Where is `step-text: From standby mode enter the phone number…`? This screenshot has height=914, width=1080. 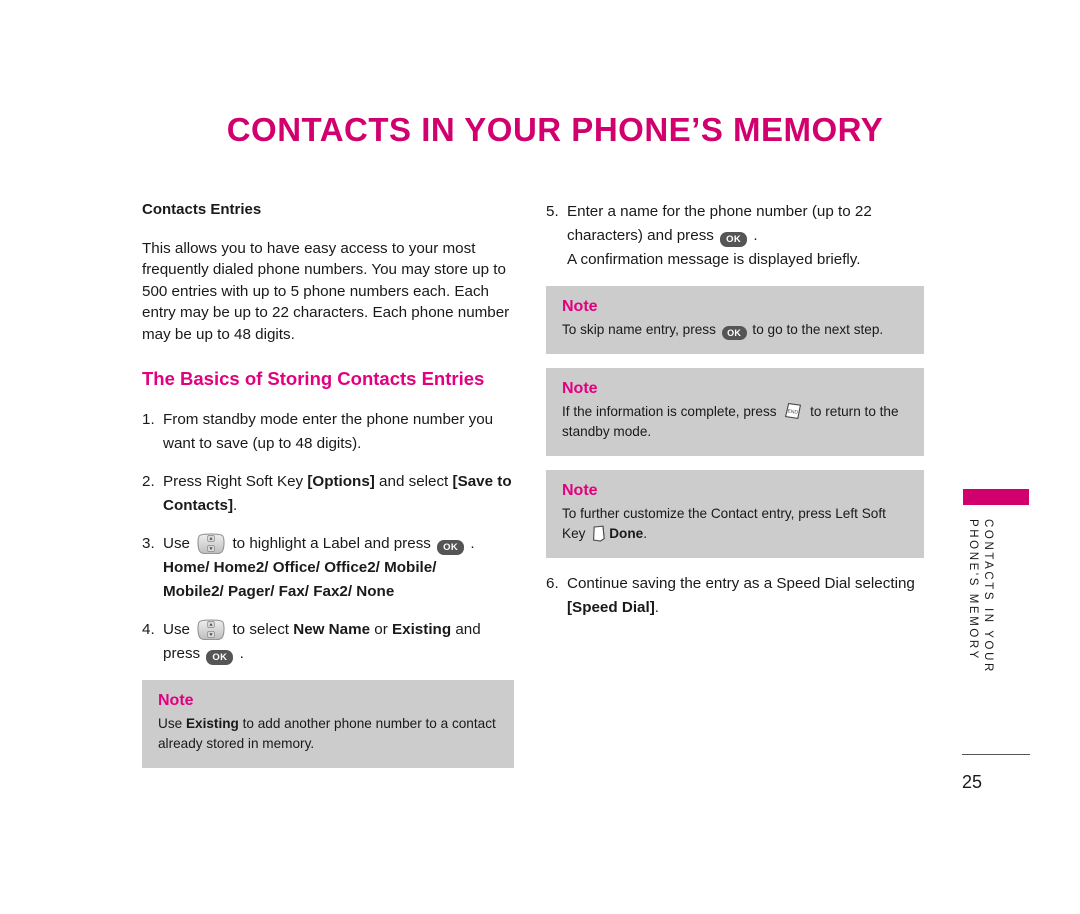 step-text: From standby mode enter the phone number… is located at coordinates (338, 432).